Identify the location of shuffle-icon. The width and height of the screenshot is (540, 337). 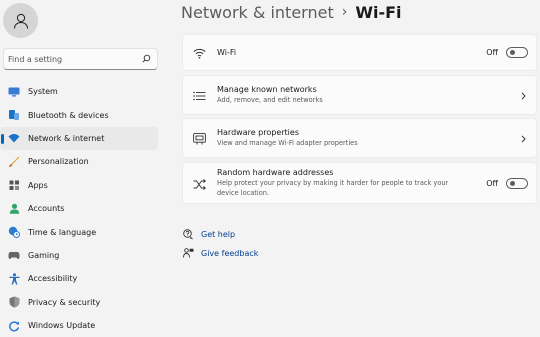
(199, 184).